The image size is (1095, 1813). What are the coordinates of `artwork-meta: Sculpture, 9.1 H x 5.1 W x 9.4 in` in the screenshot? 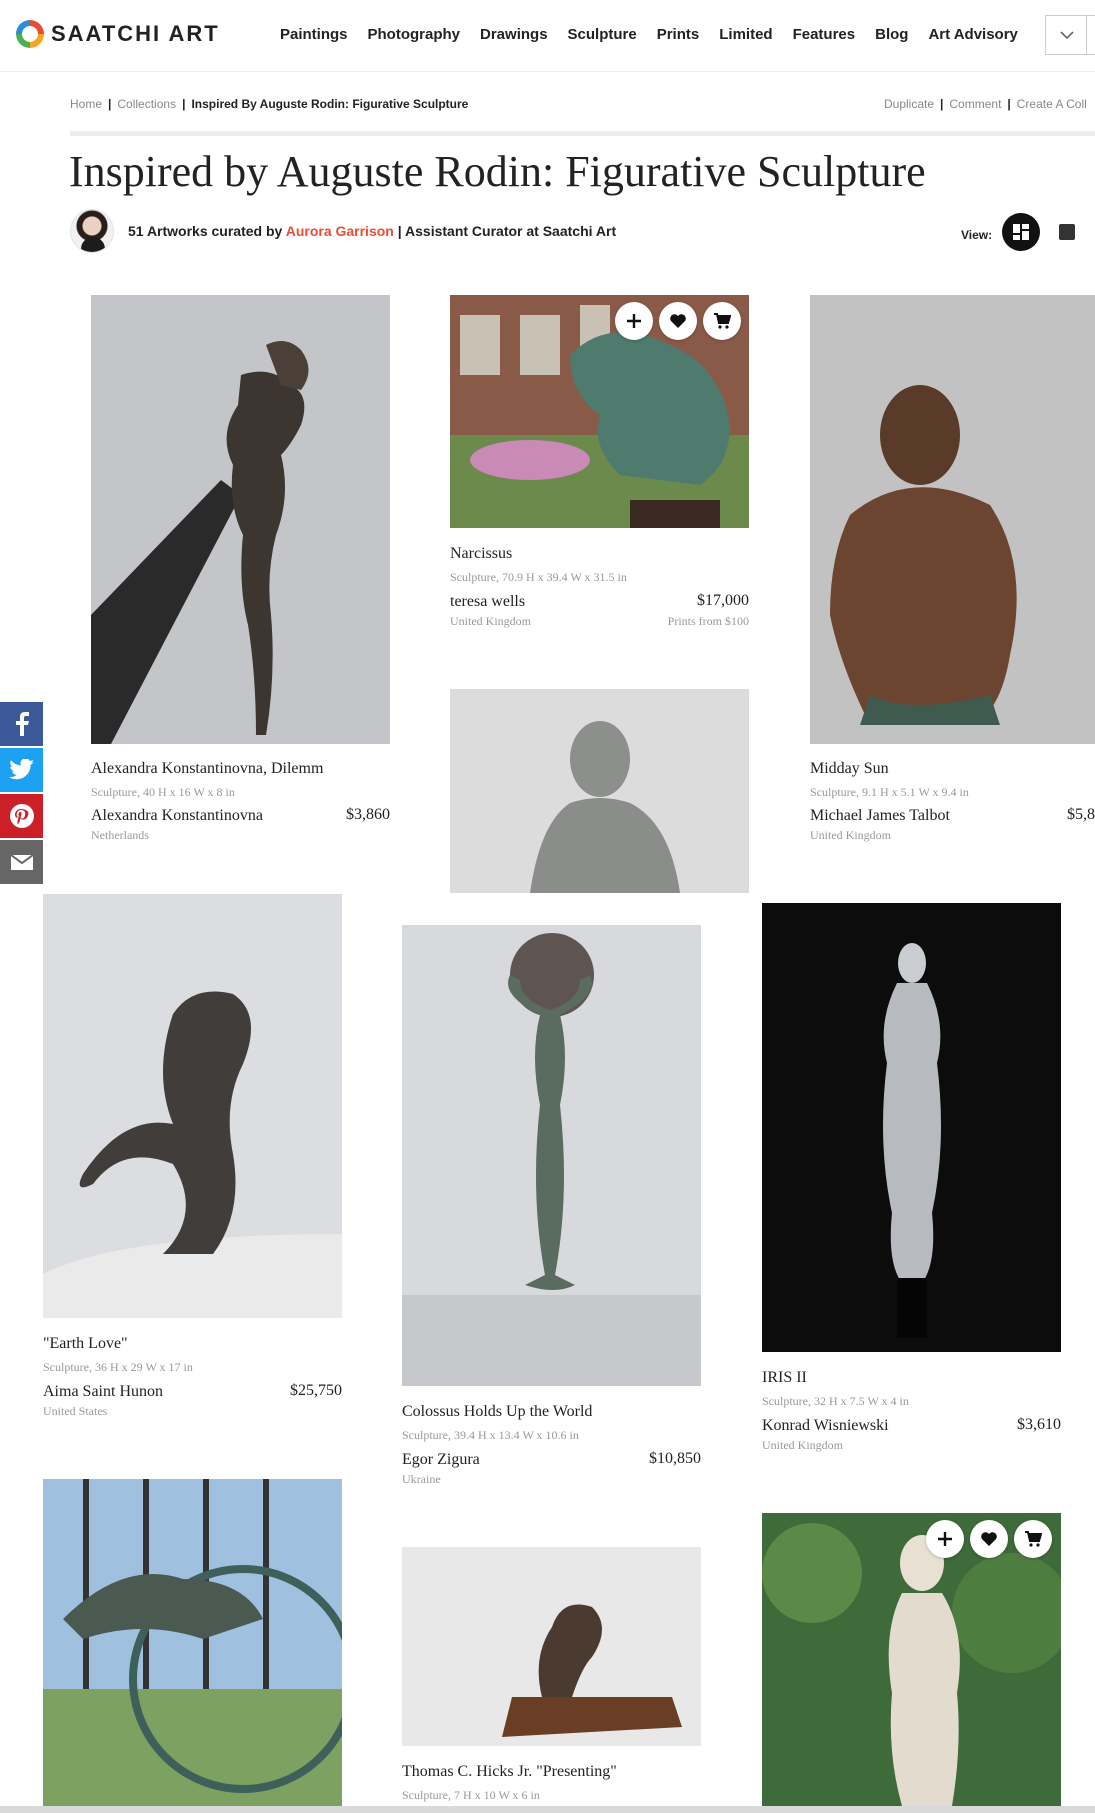 It's located at (889, 792).